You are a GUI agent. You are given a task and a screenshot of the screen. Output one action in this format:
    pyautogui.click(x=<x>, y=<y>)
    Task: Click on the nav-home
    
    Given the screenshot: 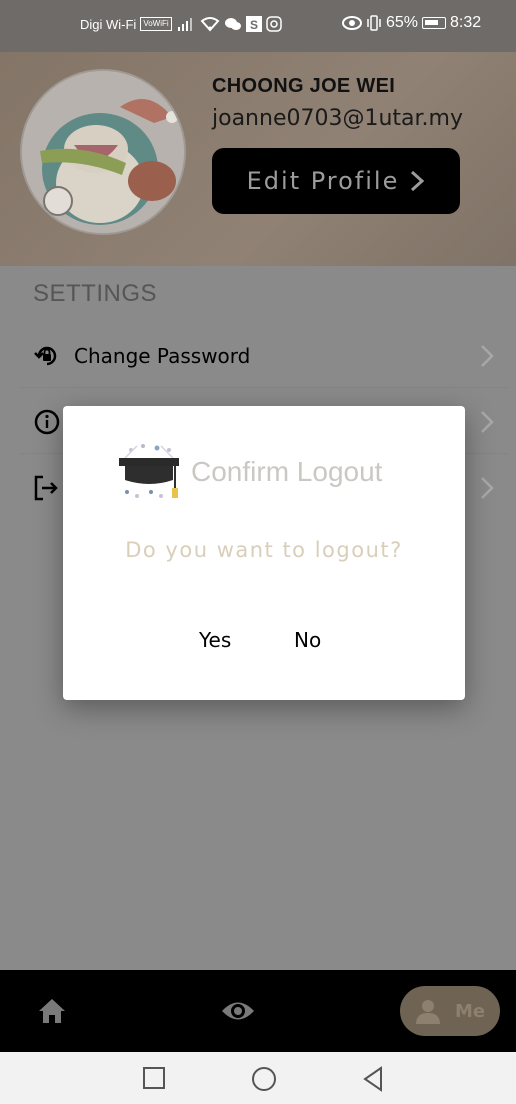 What is the action you would take?
    pyautogui.click(x=52, y=1011)
    